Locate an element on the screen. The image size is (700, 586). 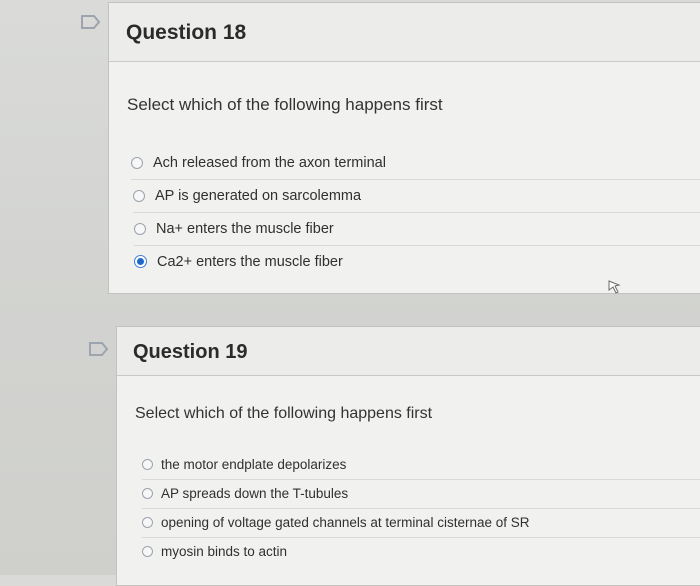
question-title: Question 19 is located at coordinates (190, 352).